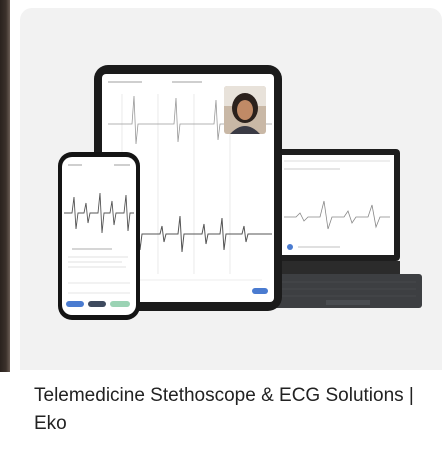 The height and width of the screenshot is (457, 442). I want to click on phone-screen, so click(99, 236).